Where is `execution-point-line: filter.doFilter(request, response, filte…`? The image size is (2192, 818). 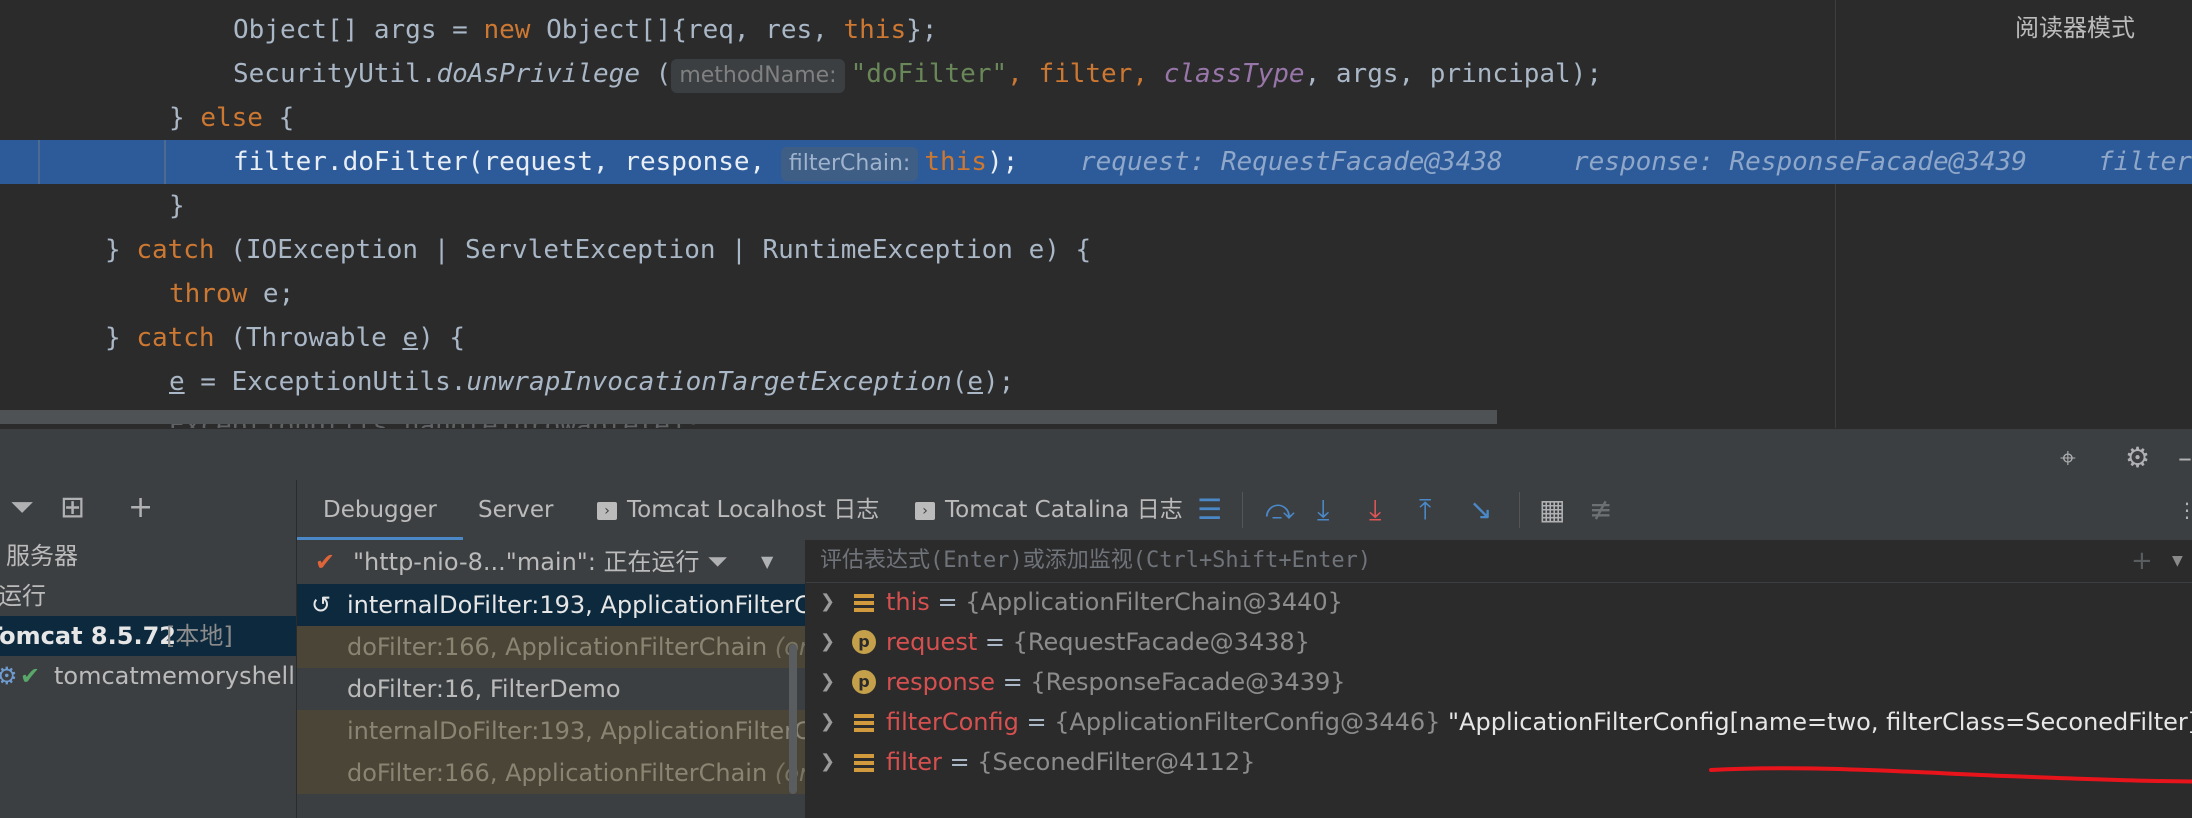 execution-point-line: filter.doFilter(request, response, filte… is located at coordinates (1096, 162).